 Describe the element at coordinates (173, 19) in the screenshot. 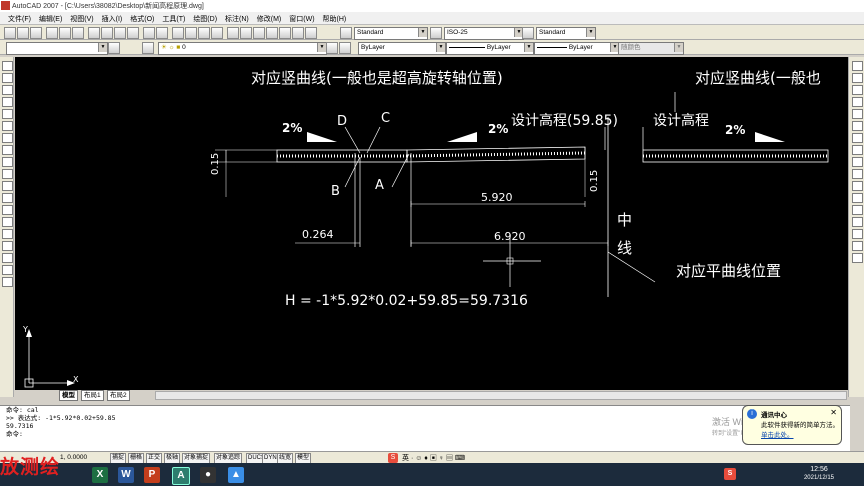

I see `menu-tools: 工具(T)` at that location.